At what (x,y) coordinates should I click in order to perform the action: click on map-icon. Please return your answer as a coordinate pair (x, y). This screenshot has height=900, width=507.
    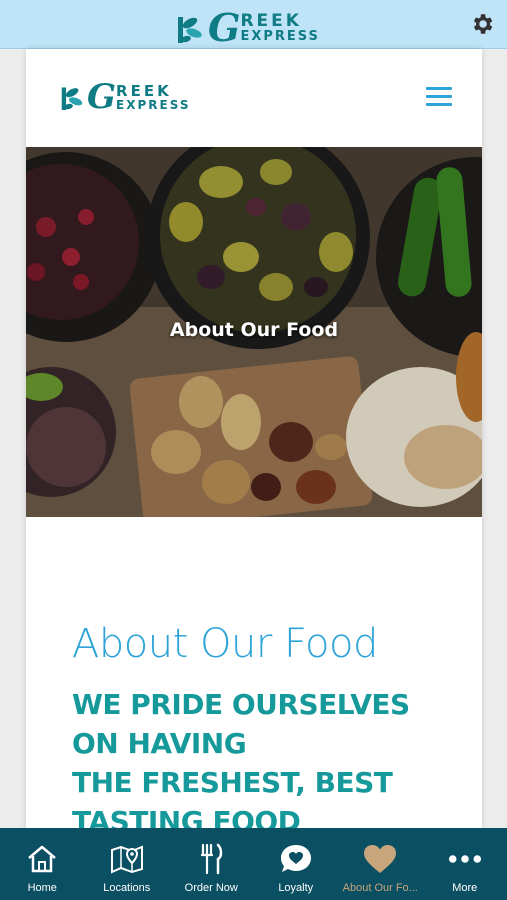
    Looking at the image, I should click on (127, 859).